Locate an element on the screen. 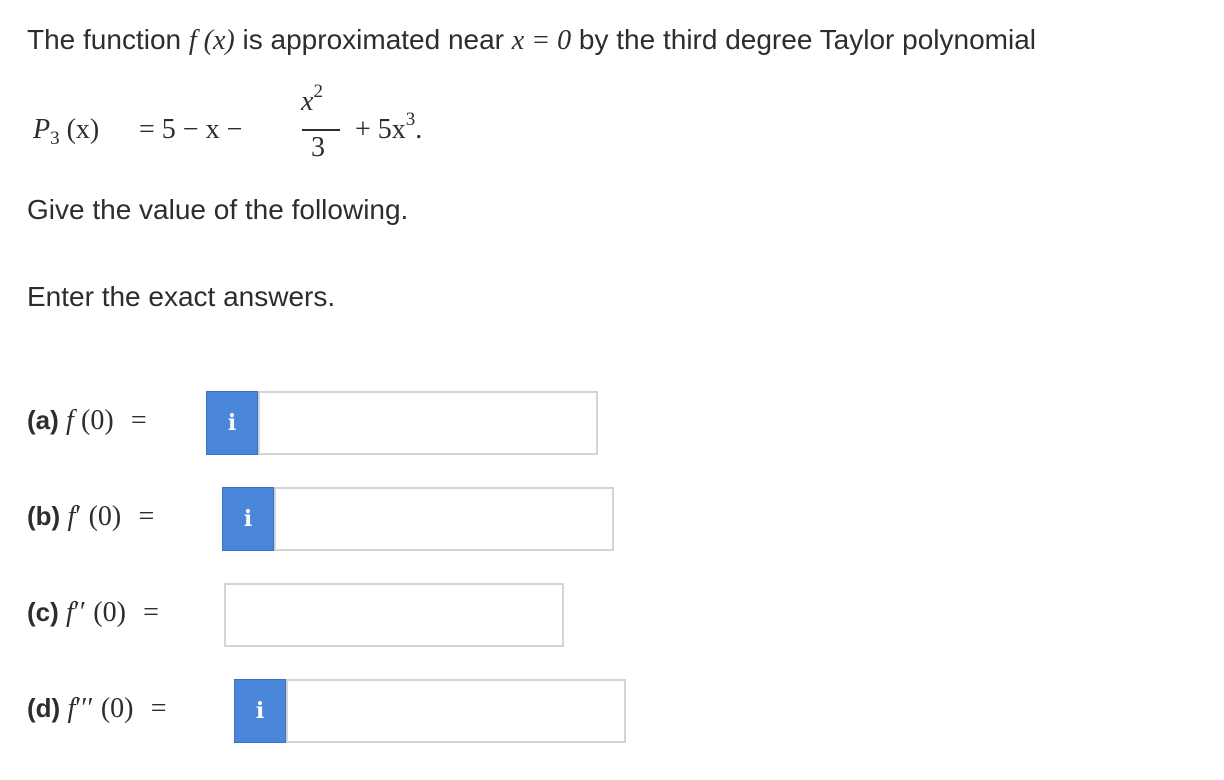 The height and width of the screenshot is (780, 1224). fraction-numerator: x2 is located at coordinates (312, 100).